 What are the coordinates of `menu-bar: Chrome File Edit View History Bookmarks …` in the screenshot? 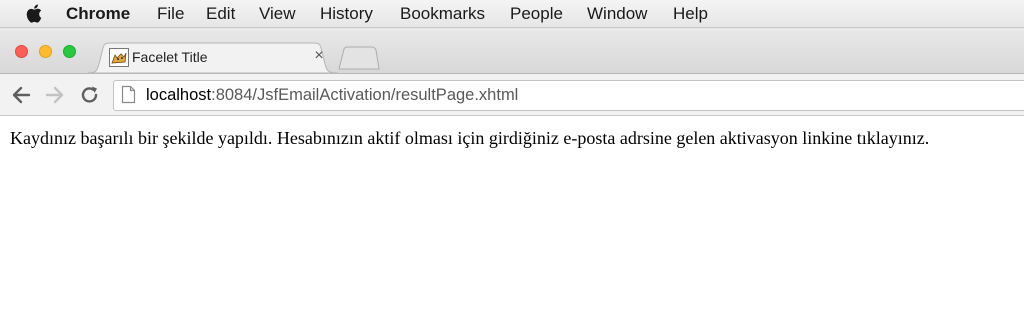 It's located at (512, 14).